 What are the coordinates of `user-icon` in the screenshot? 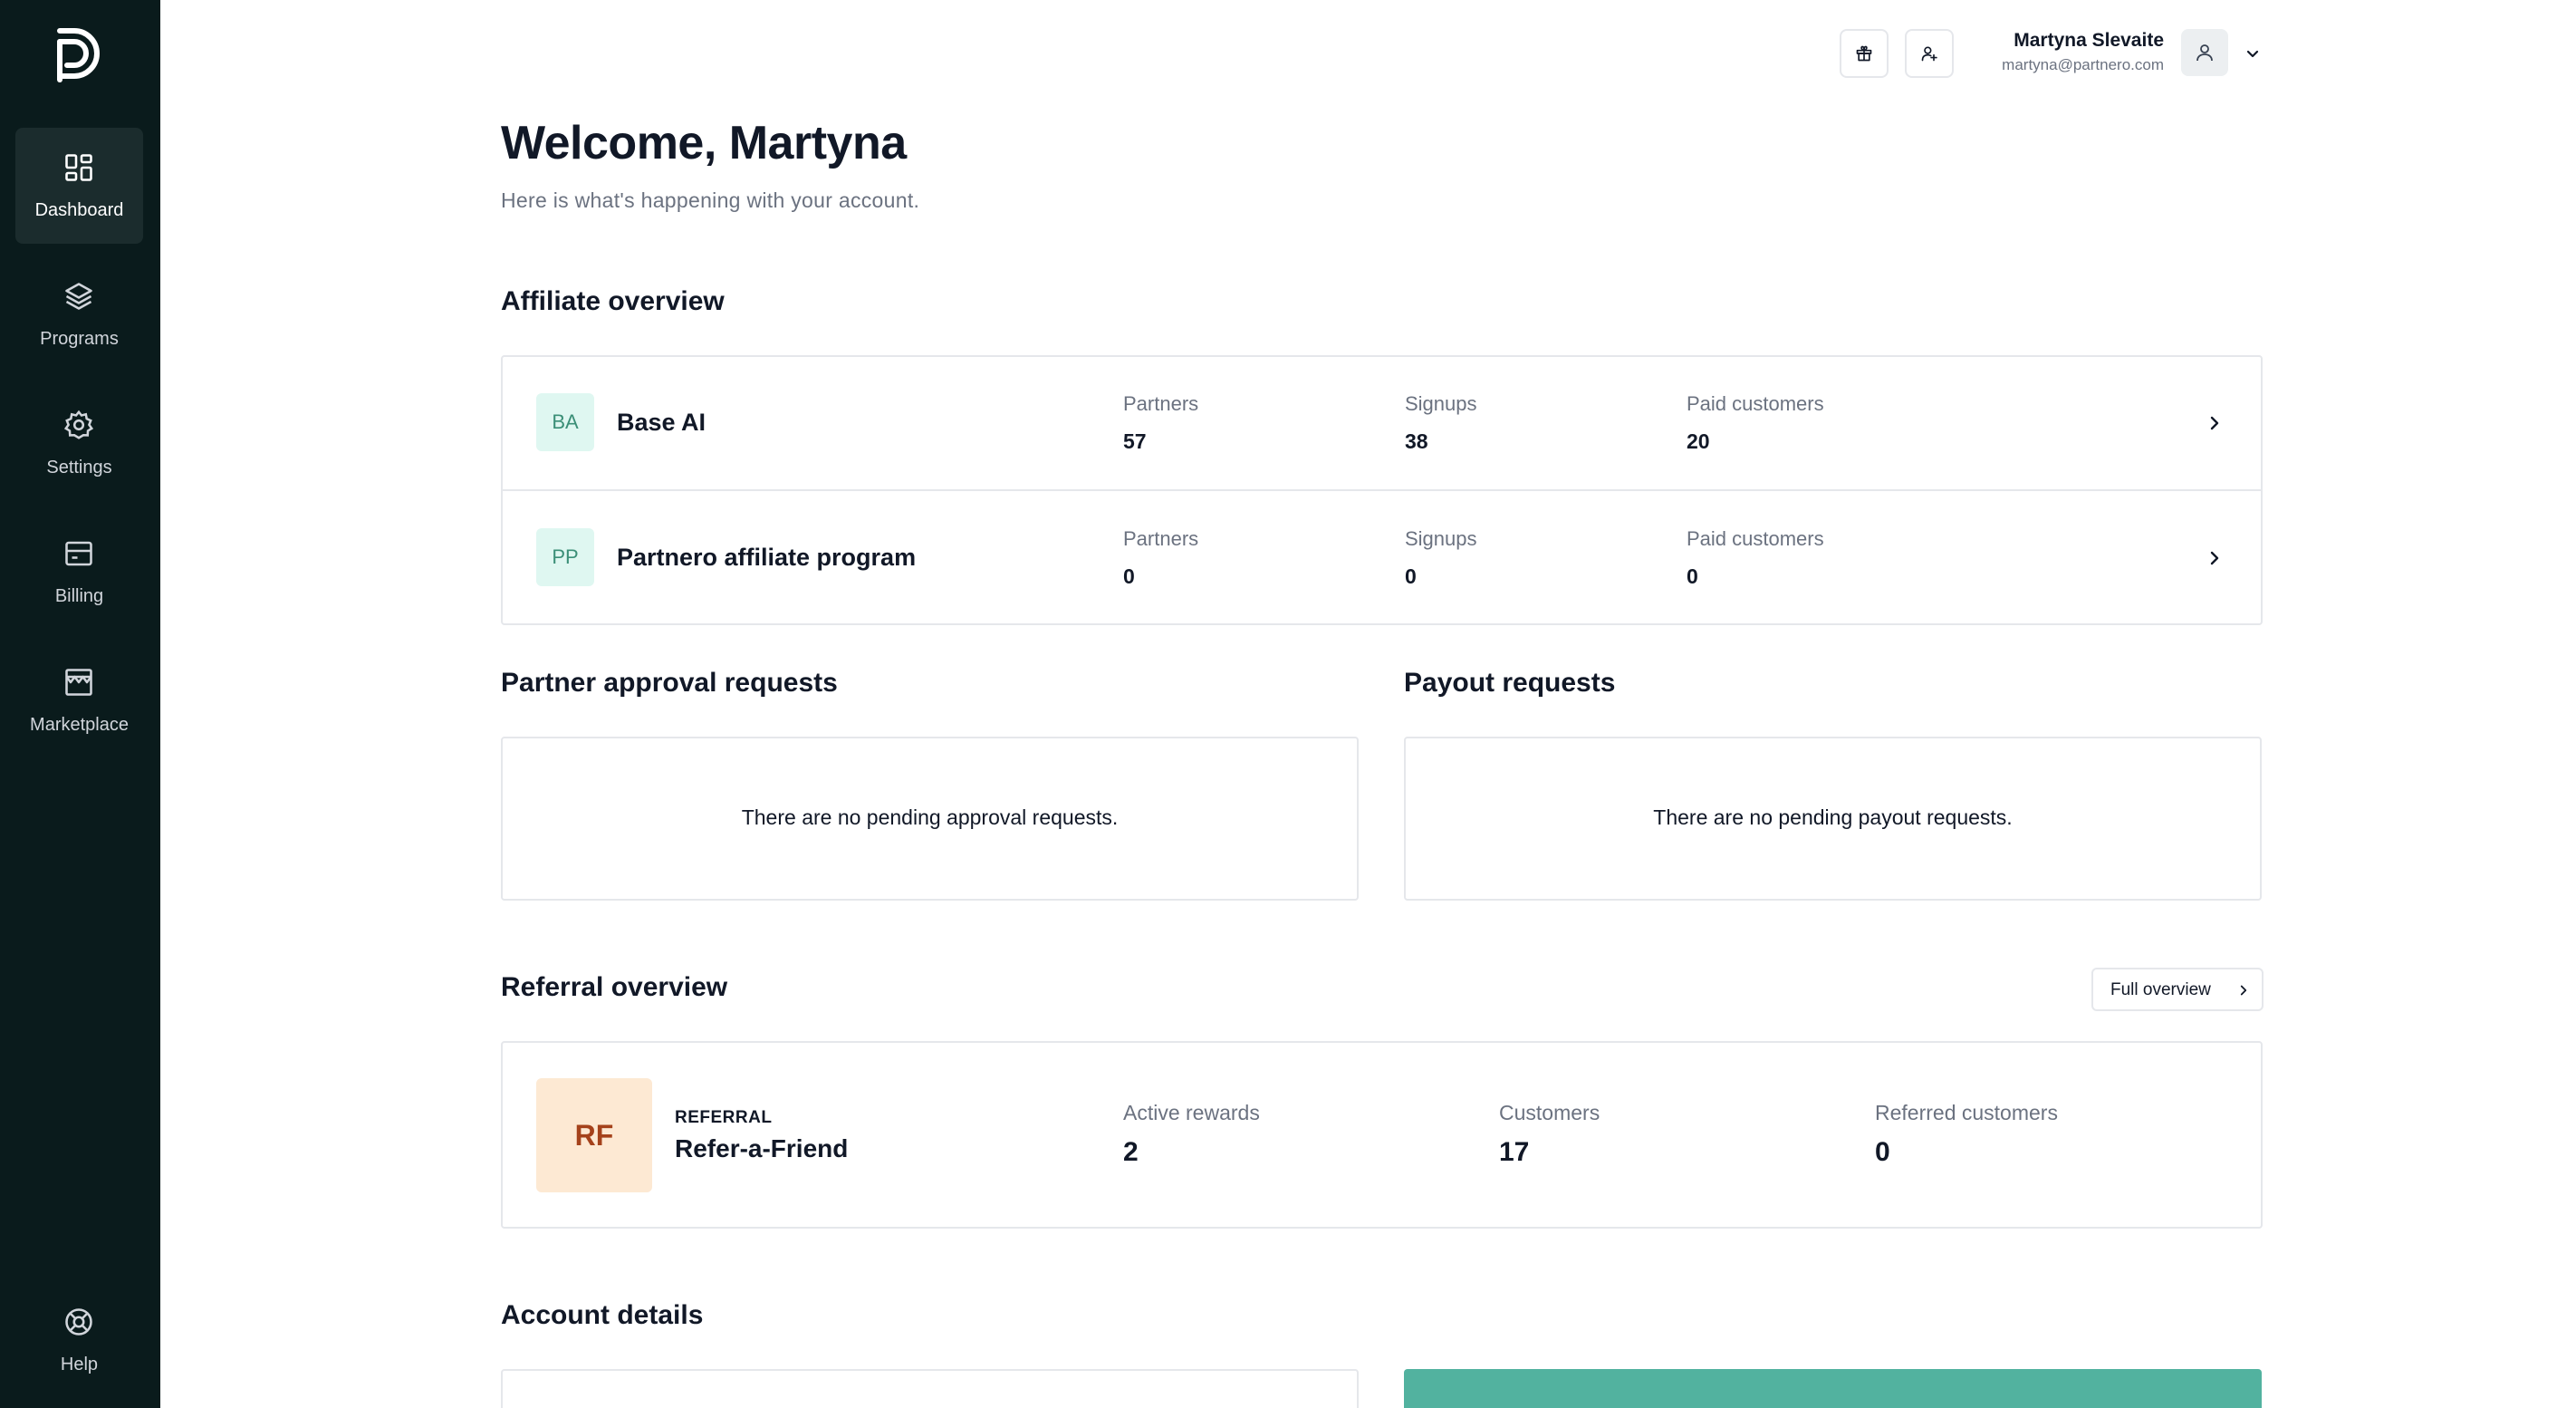 It's located at (2204, 53).